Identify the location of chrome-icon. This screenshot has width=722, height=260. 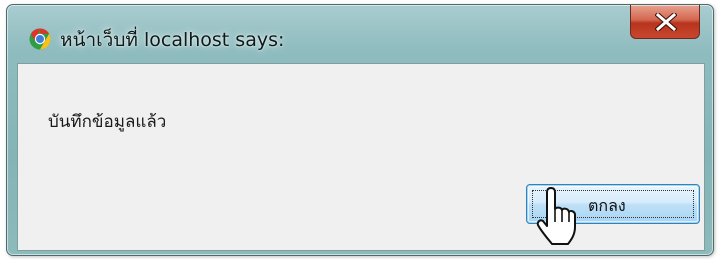
(40, 39).